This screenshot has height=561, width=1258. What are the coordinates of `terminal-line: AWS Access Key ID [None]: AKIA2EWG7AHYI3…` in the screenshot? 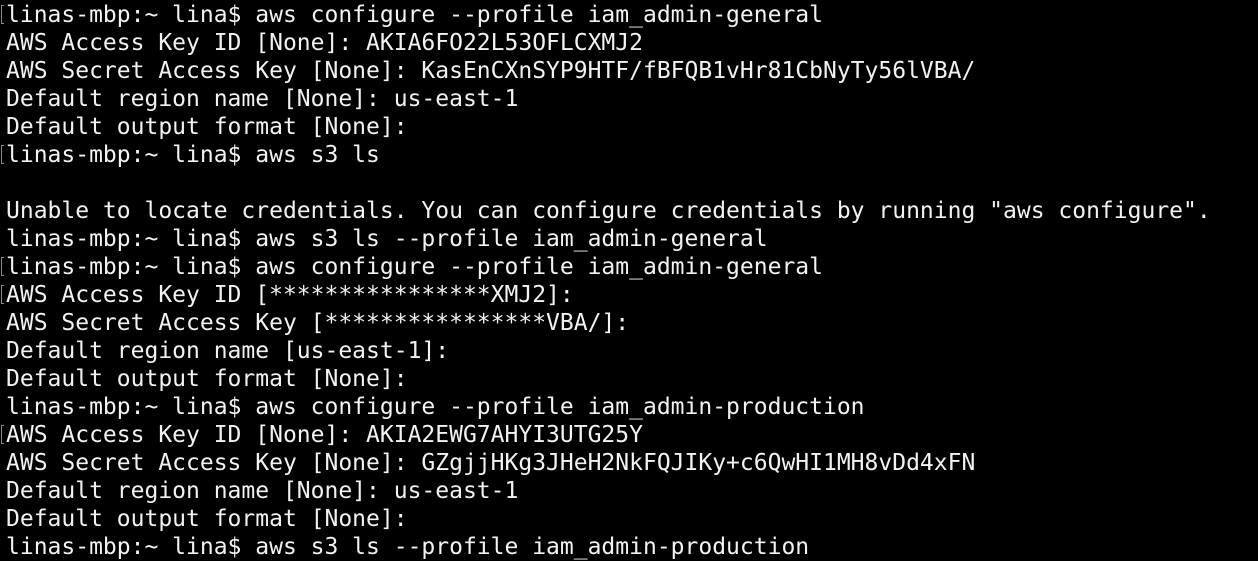 It's located at (629, 435).